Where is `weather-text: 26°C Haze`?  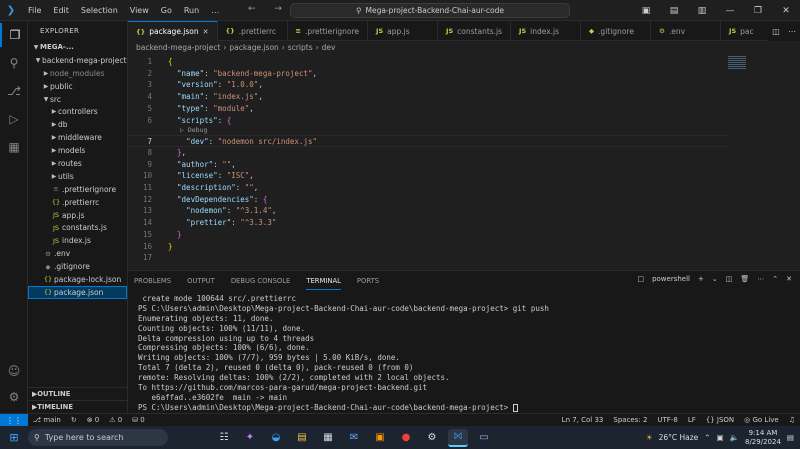
weather-text: 26°C Haze is located at coordinates (679, 437).